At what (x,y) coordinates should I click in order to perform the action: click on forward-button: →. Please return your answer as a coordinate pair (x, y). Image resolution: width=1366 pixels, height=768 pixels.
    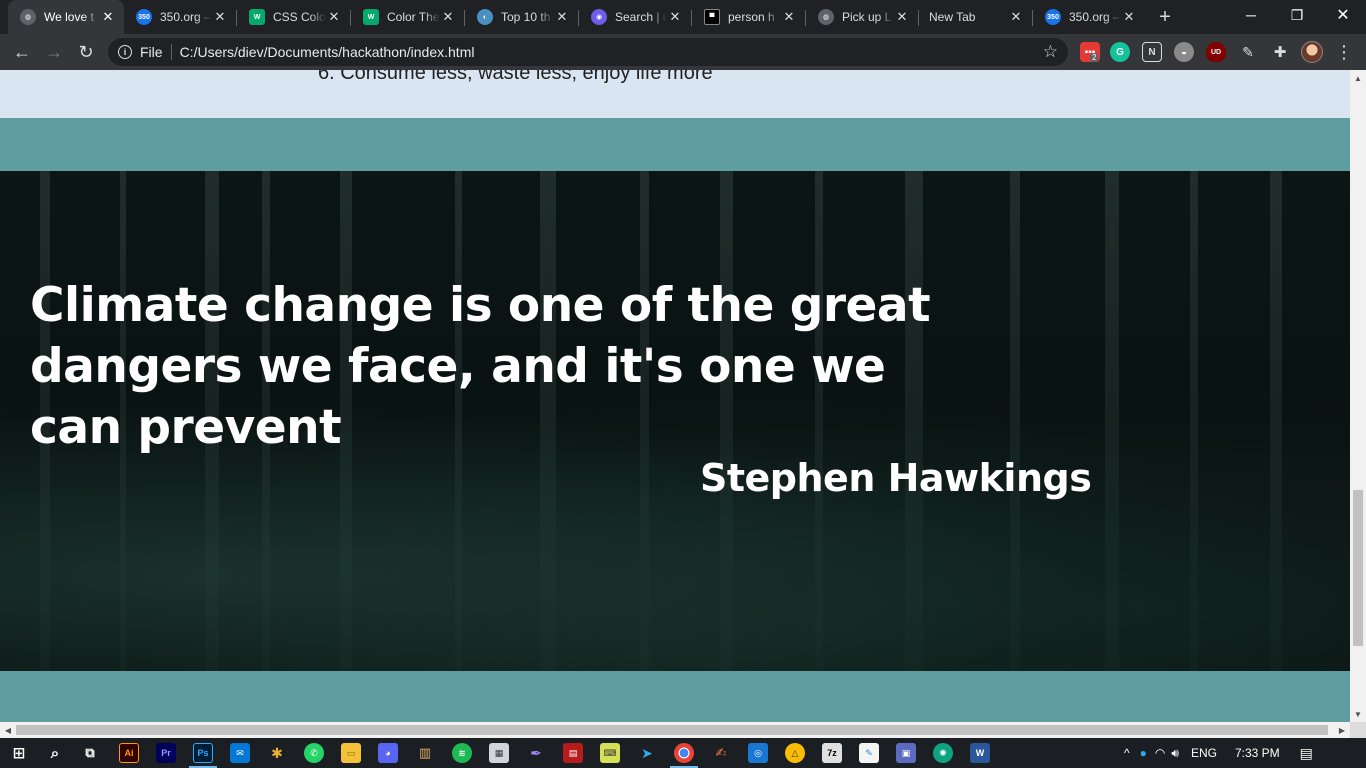
    Looking at the image, I should click on (54, 52).